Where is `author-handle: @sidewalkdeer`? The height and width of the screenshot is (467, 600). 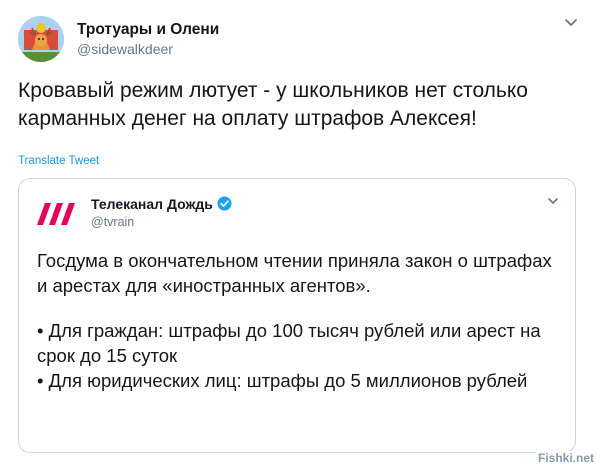
author-handle: @sidewalkdeer is located at coordinates (125, 49).